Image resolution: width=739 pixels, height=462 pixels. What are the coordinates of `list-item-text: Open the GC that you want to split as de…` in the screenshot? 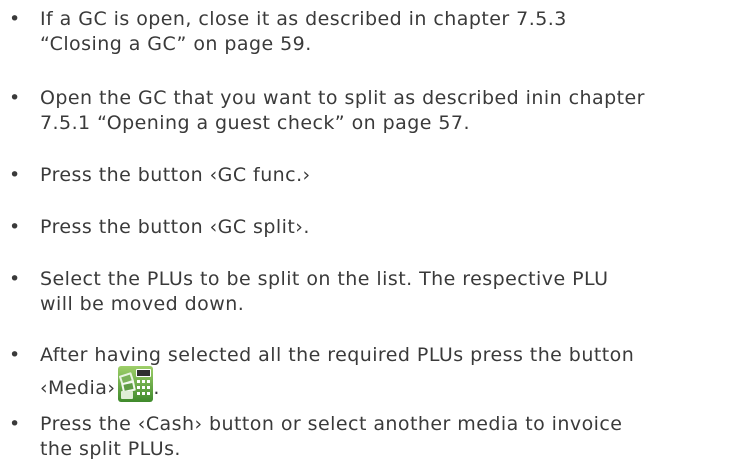 It's located at (342, 110).